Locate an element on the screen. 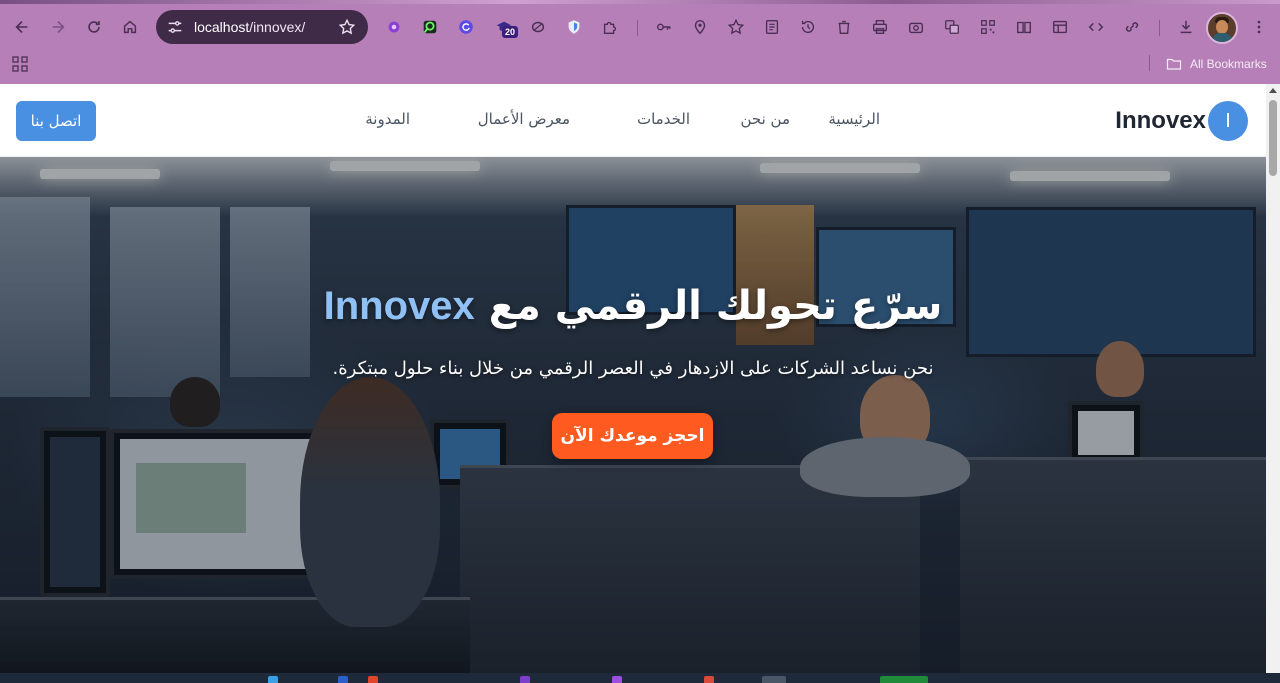 The height and width of the screenshot is (683, 1280). home-icon is located at coordinates (130, 27).